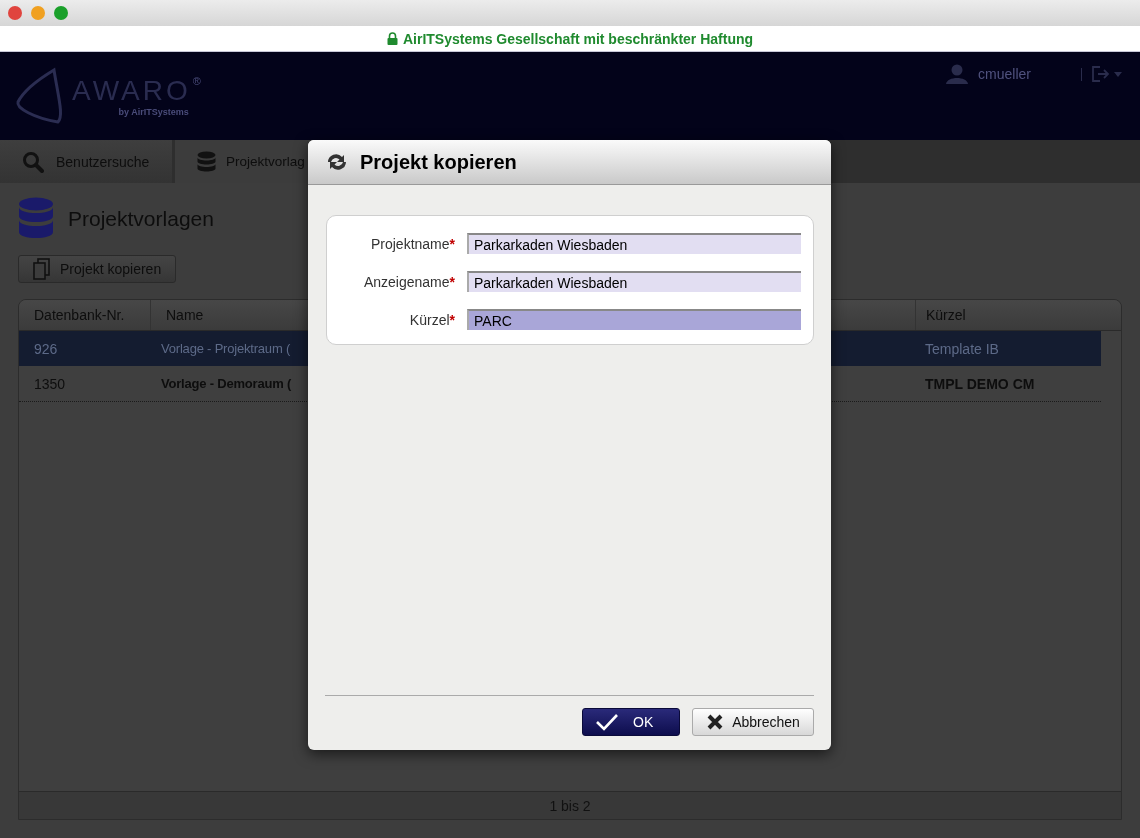 This screenshot has width=1140, height=838. Describe the element at coordinates (196, 81) in the screenshot. I see `registered-mark: ®` at that location.